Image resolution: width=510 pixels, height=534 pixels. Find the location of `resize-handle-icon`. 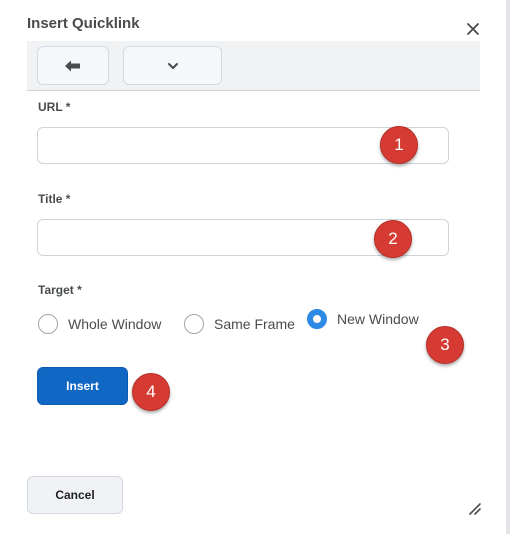

resize-handle-icon is located at coordinates (474, 508).